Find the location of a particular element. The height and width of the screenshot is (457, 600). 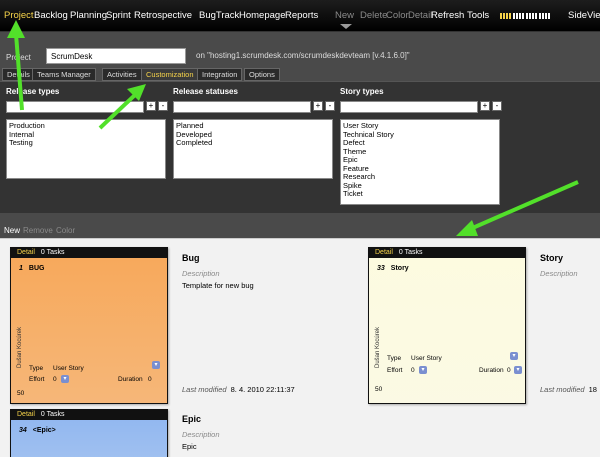

view-mode-icons is located at coordinates (526, 15).